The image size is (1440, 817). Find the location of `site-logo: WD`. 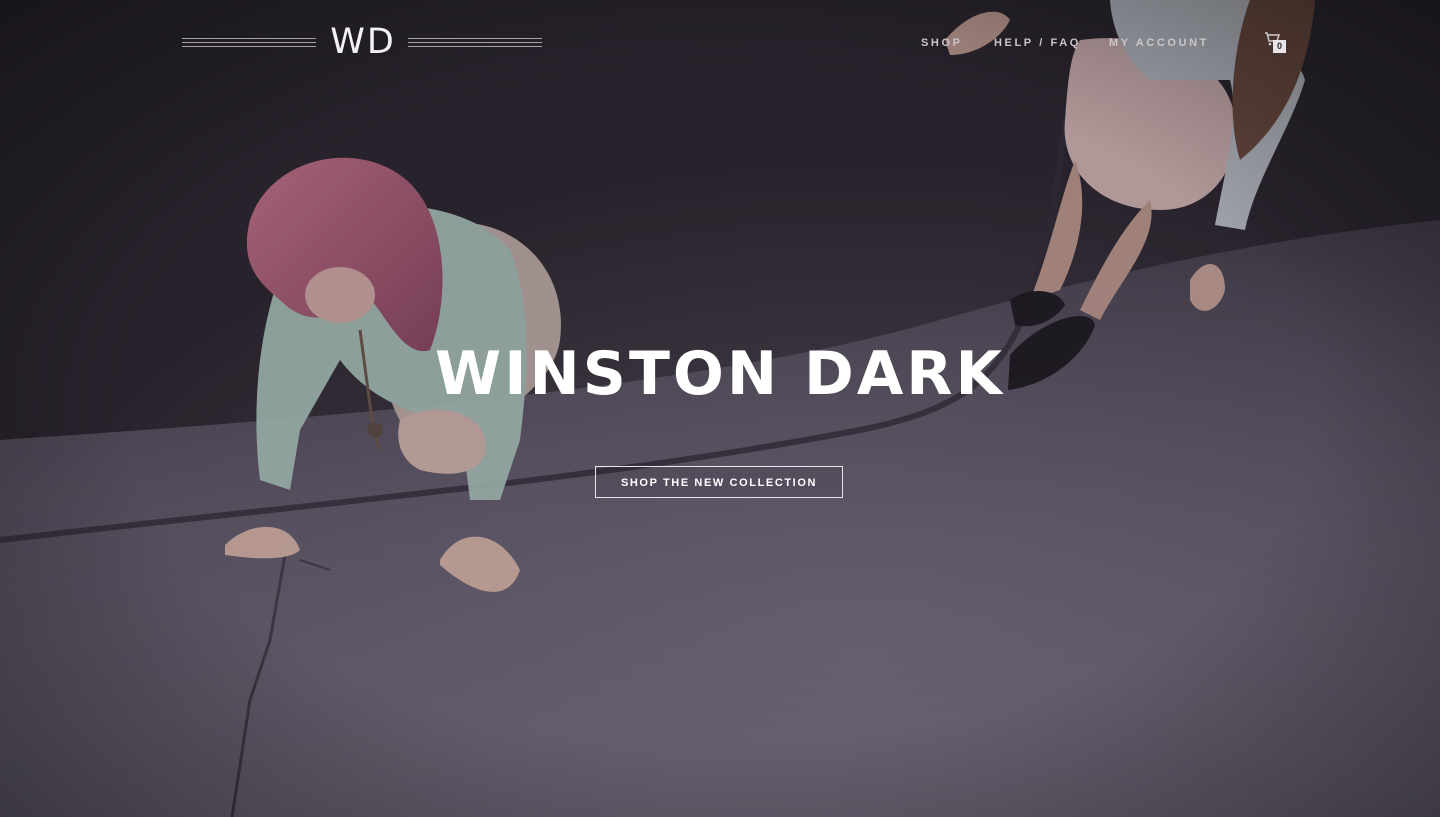

site-logo: WD is located at coordinates (362, 42).